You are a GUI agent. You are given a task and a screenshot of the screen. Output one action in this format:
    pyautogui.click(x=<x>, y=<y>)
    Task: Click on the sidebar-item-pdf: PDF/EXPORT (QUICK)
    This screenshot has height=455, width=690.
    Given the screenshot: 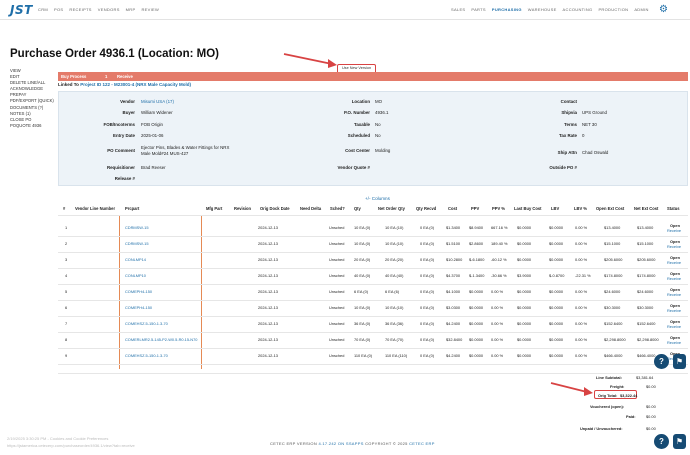 What is the action you would take?
    pyautogui.click(x=34, y=101)
    